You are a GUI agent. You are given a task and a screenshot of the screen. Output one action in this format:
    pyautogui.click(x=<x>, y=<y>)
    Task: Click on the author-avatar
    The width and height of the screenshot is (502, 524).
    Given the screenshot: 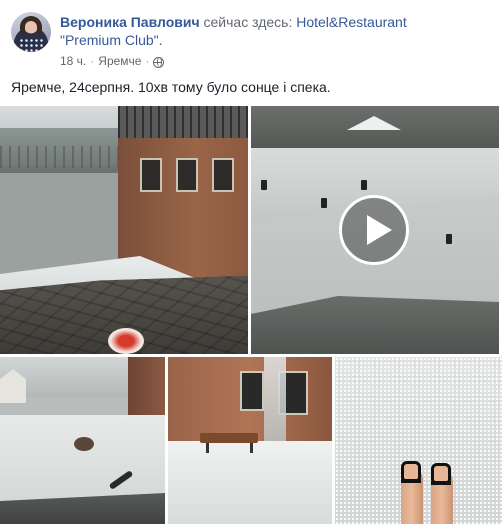 What is the action you would take?
    pyautogui.click(x=31, y=32)
    